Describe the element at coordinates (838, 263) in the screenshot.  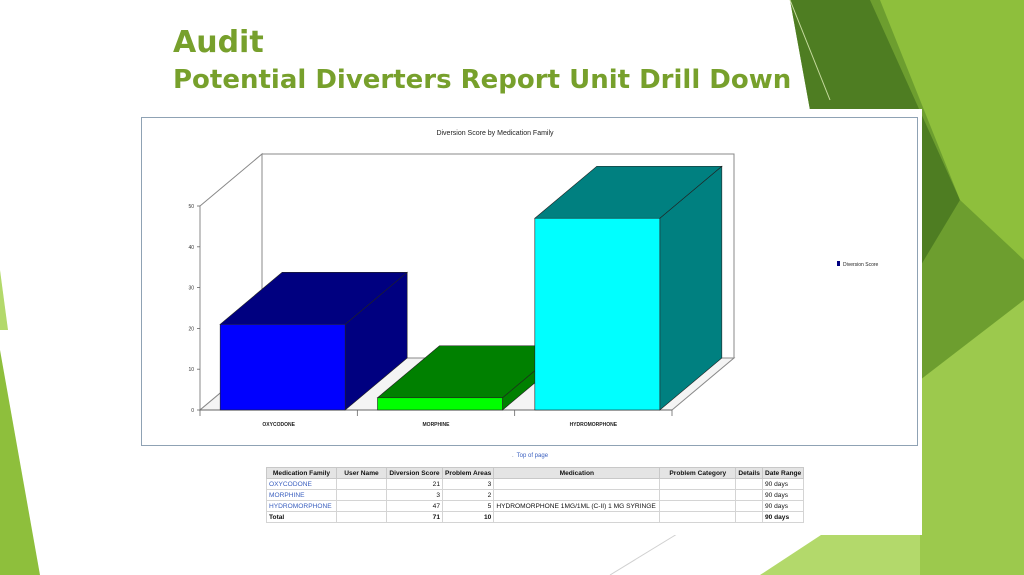
I see `legend-swatch` at that location.